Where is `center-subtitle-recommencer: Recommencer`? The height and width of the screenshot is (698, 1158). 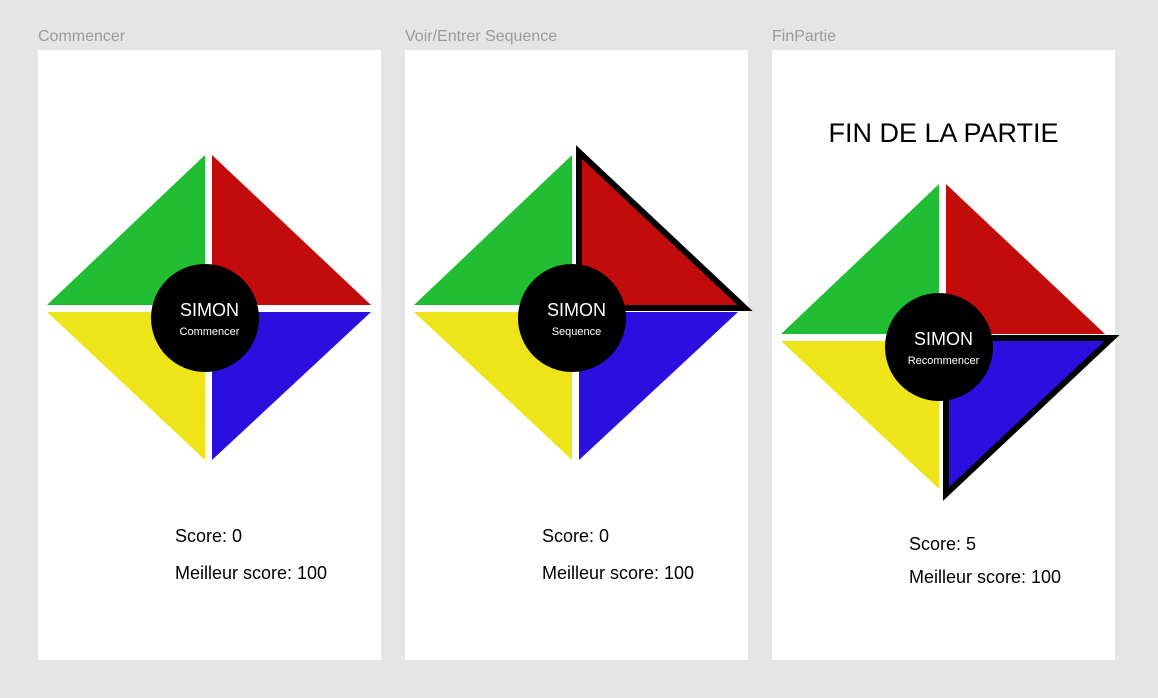 center-subtitle-recommencer: Recommencer is located at coordinates (943, 361).